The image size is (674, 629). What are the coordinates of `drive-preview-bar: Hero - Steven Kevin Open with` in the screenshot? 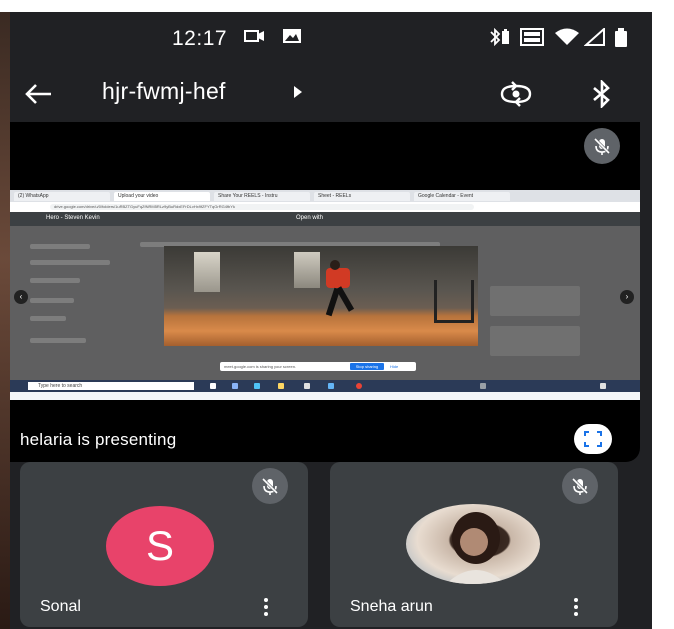 It's located at (325, 219).